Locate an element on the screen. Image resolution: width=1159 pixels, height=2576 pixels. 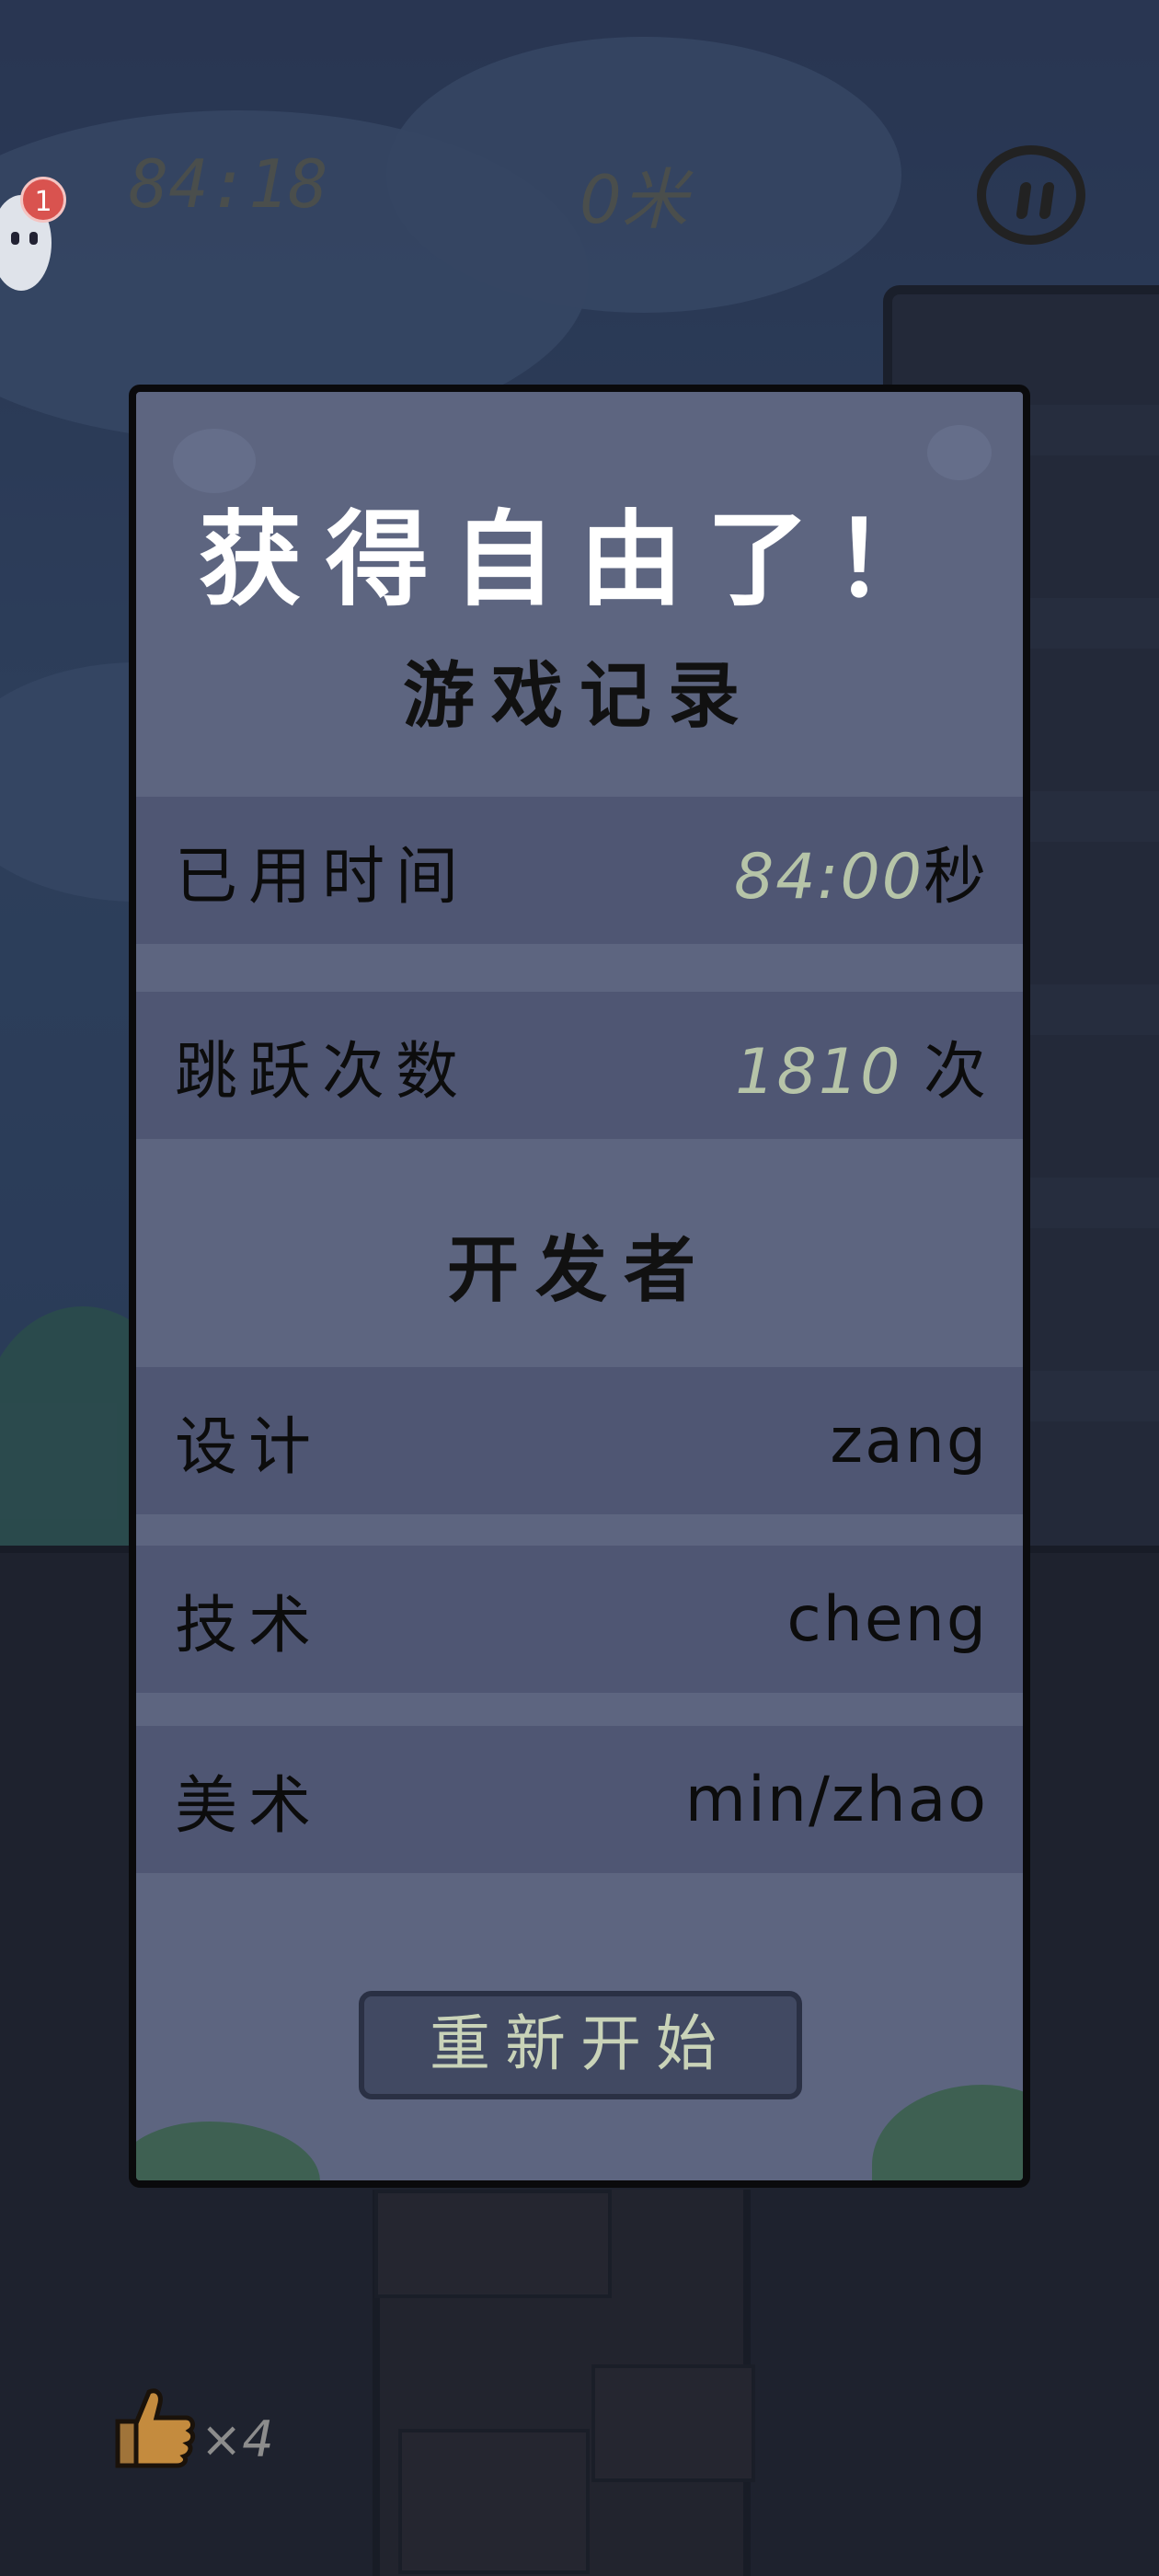
pause-button is located at coordinates (1031, 195).